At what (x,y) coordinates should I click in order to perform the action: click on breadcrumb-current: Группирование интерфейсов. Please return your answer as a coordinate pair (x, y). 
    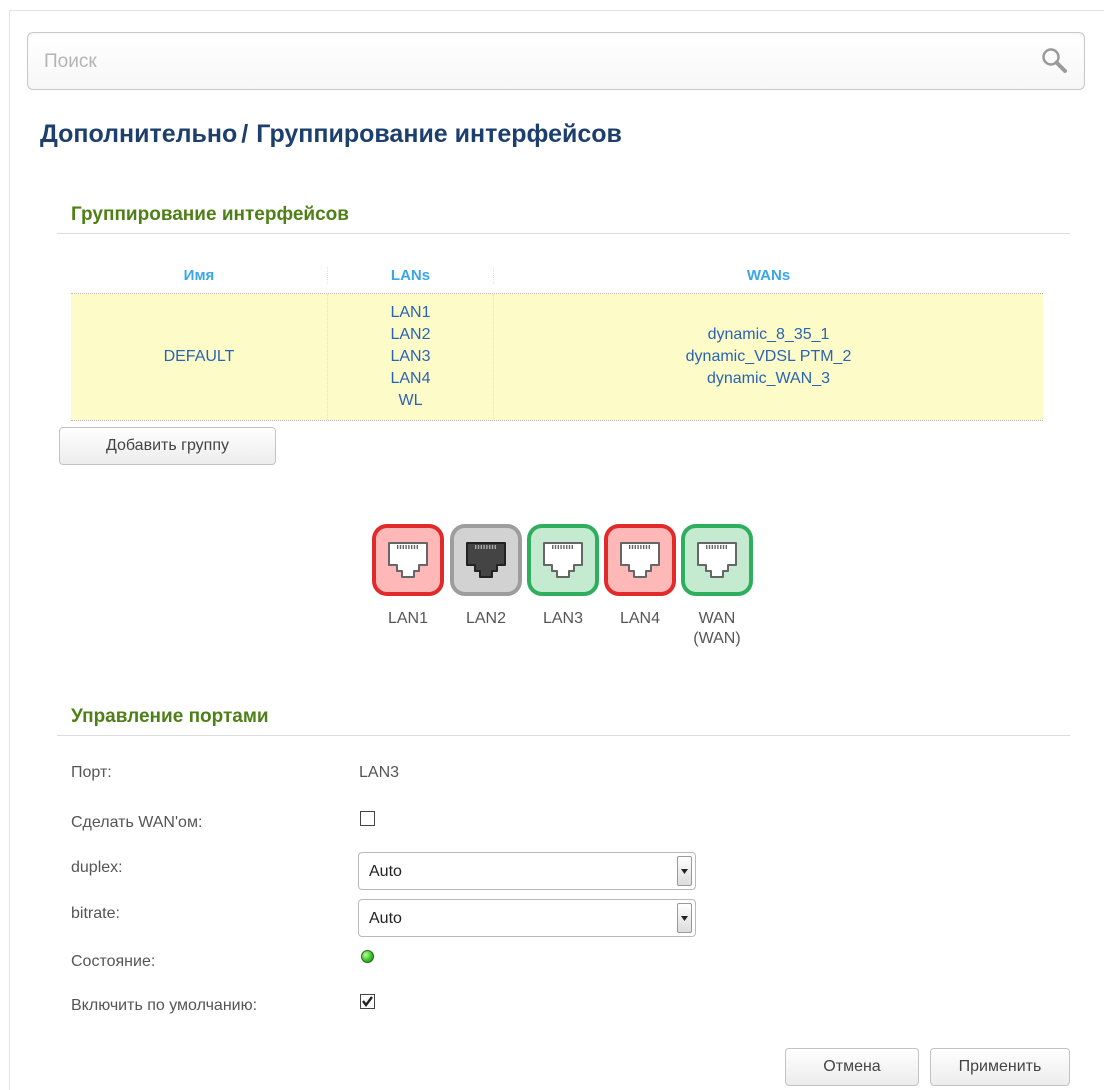
    Looking at the image, I should click on (439, 134).